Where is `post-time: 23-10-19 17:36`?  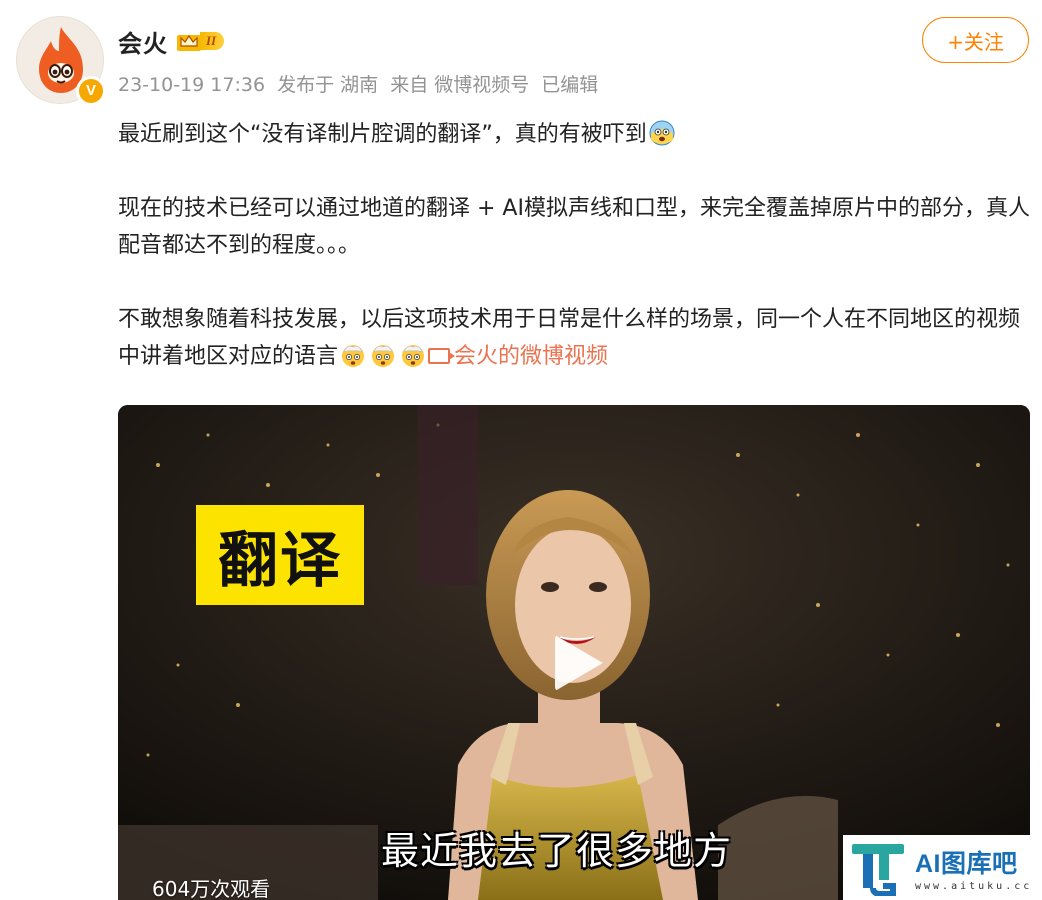
post-time: 23-10-19 17:36 is located at coordinates (191, 85).